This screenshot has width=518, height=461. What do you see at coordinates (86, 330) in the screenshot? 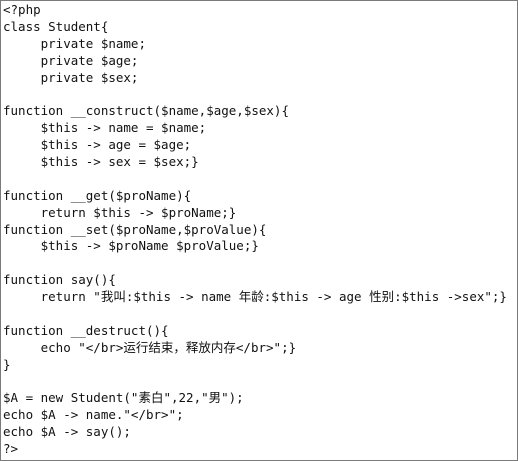
I see `code-line: function __destruct(){` at bounding box center [86, 330].